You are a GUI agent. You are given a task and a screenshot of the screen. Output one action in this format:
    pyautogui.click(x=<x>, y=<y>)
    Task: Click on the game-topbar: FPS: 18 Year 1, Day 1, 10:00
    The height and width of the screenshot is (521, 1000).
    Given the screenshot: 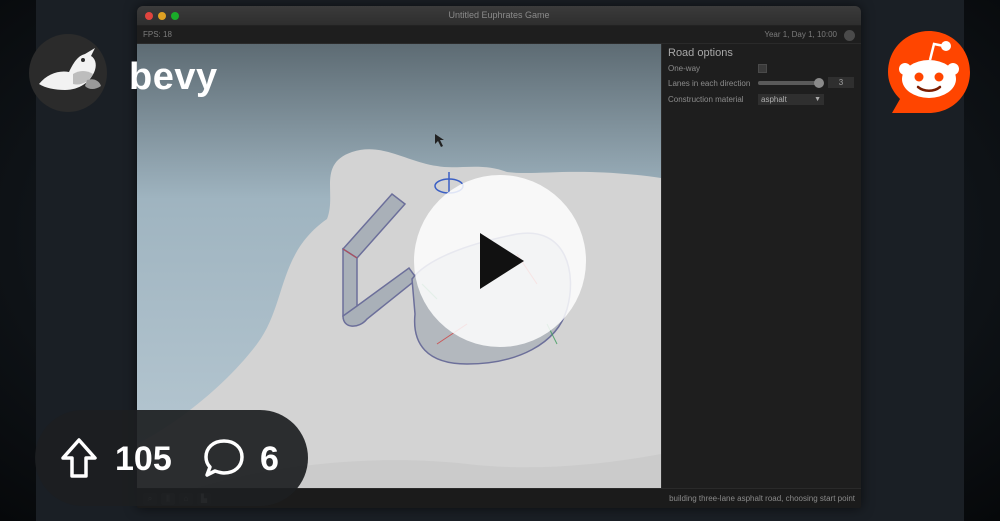 What is the action you would take?
    pyautogui.click(x=499, y=35)
    